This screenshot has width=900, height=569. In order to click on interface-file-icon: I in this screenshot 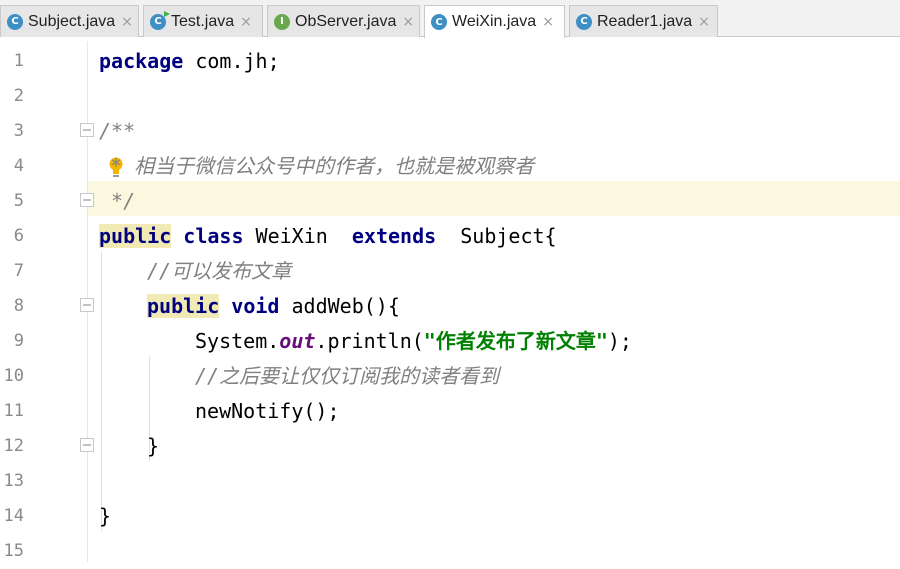, I will do `click(282, 21)`.